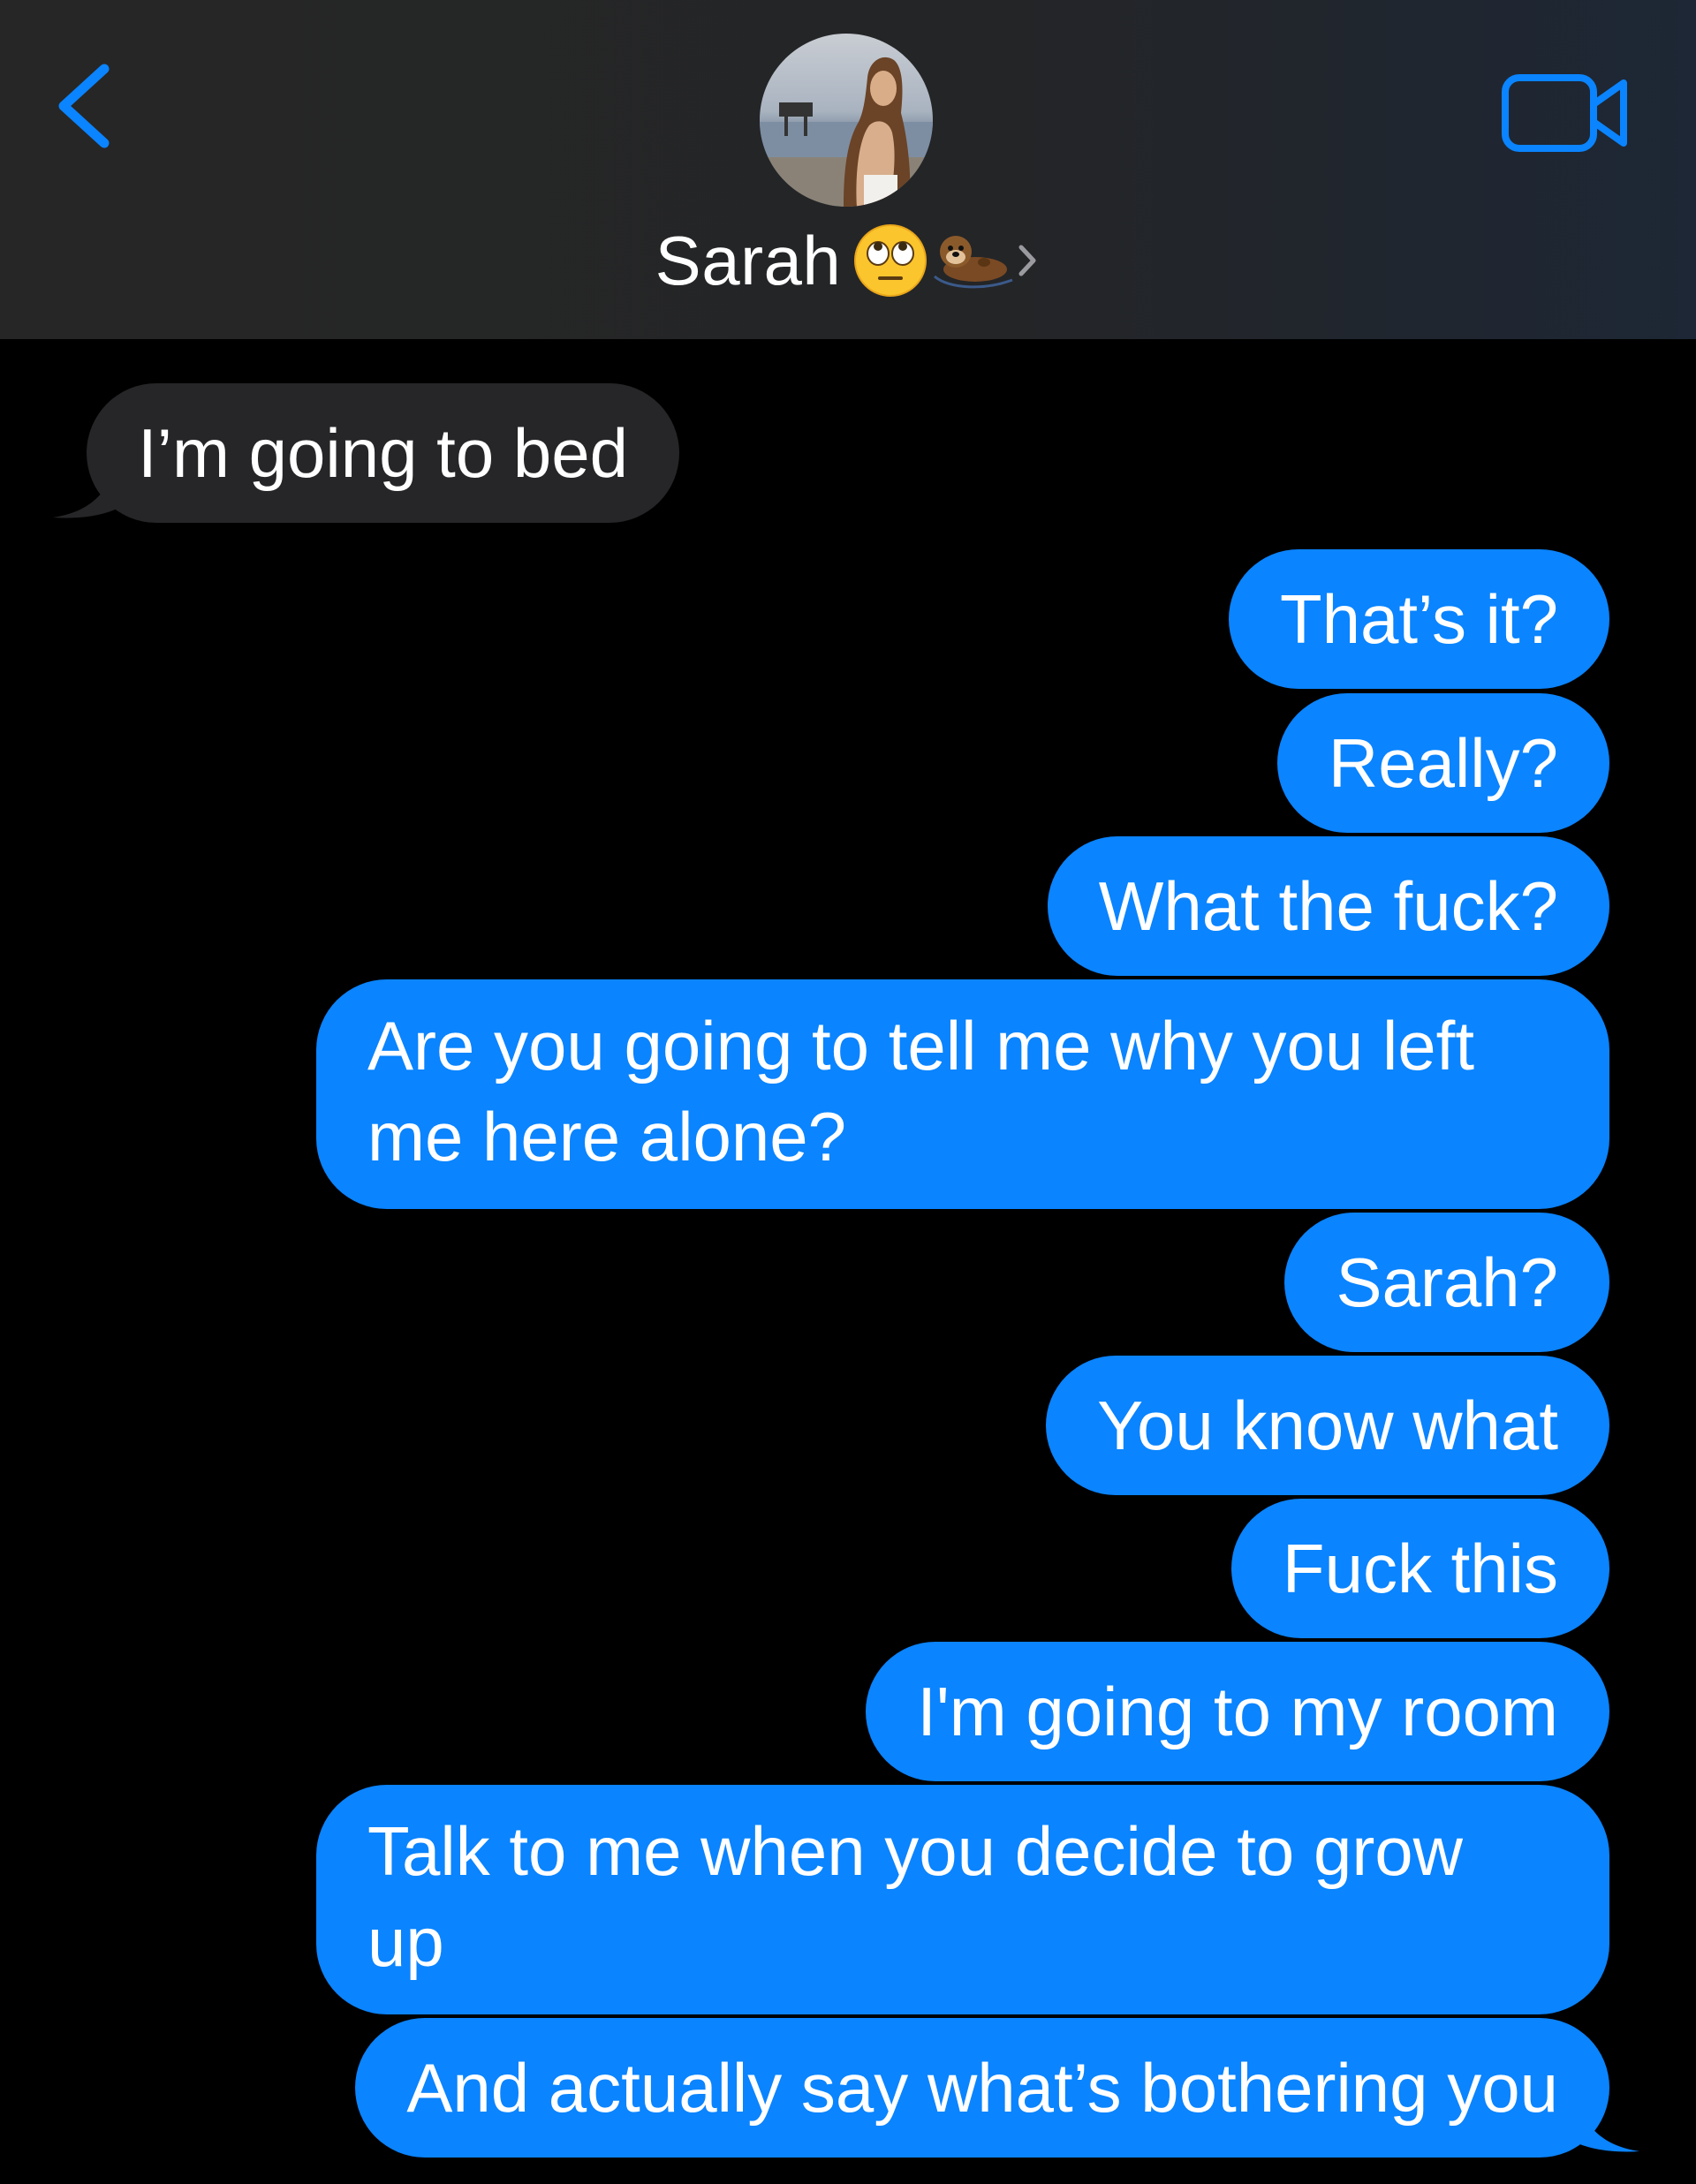 The height and width of the screenshot is (2184, 1696). I want to click on face-with-rolling-eyes-icon, so click(891, 260).